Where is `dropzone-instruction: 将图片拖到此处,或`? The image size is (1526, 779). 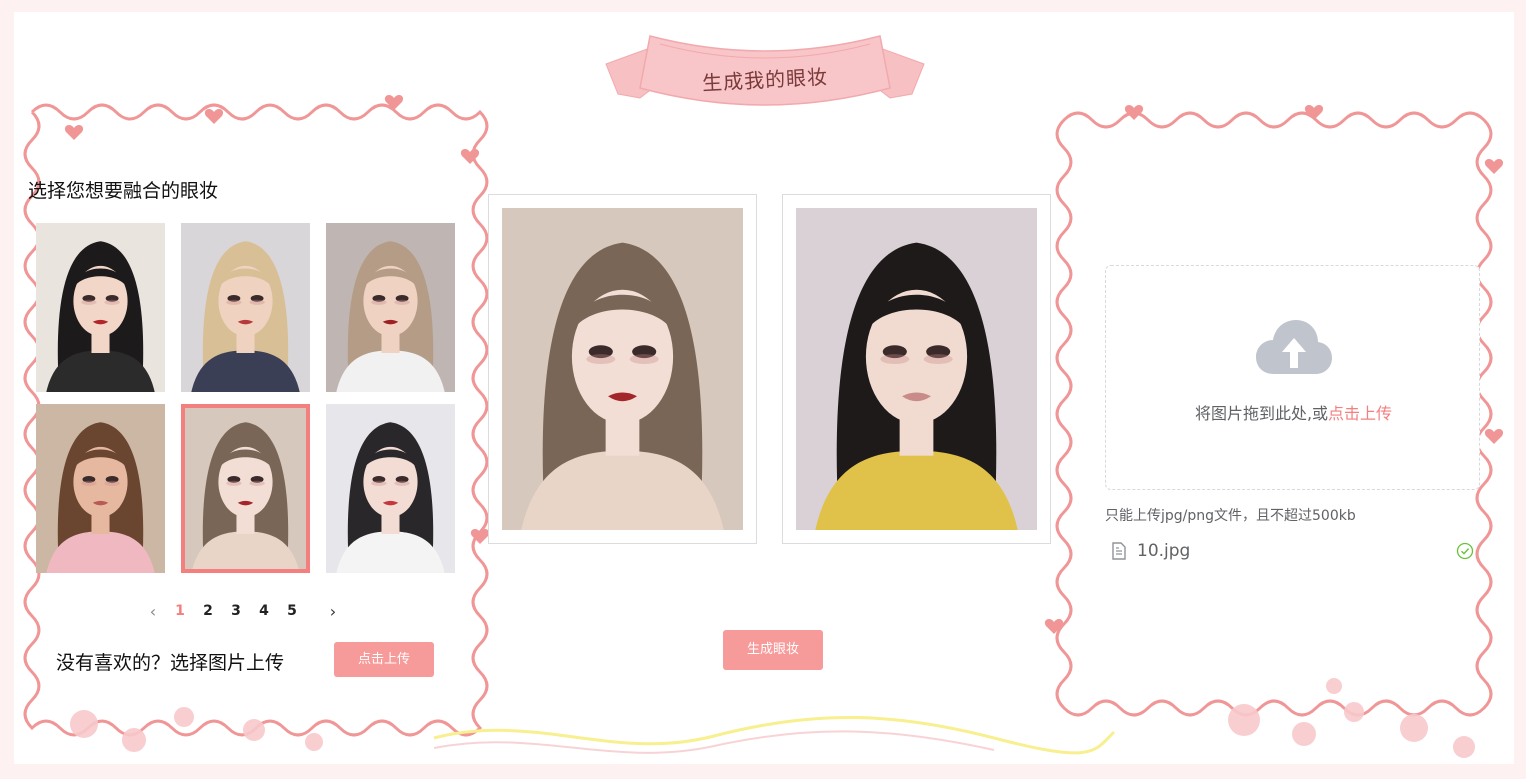
dropzone-instruction: 将图片拖到此处,或 is located at coordinates (1261, 413).